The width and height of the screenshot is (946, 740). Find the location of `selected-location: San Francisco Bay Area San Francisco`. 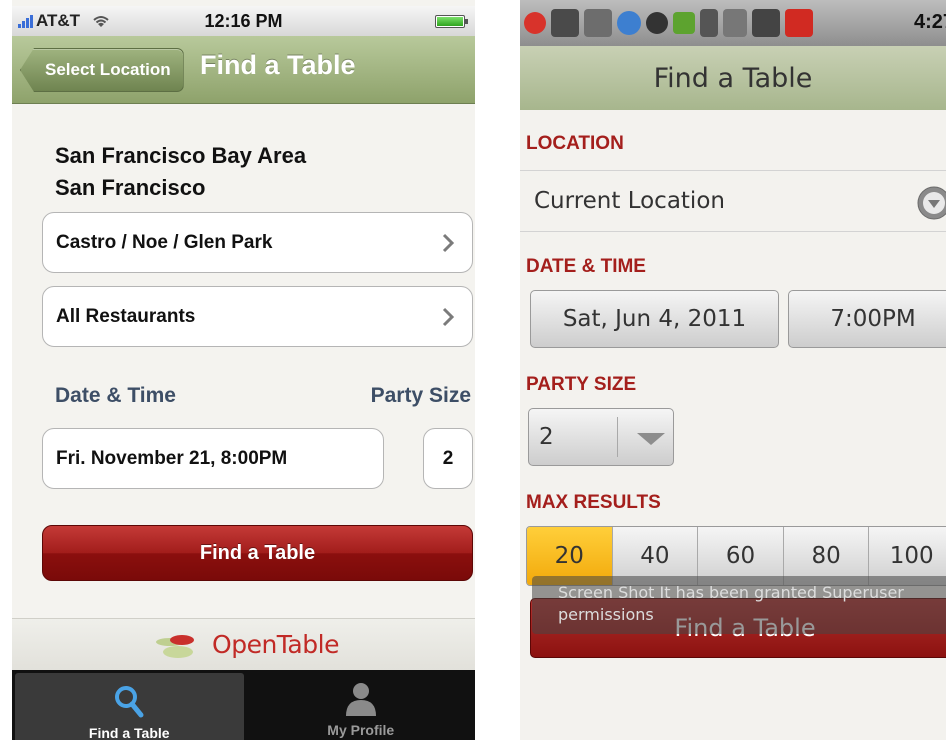

selected-location: San Francisco Bay Area San Francisco is located at coordinates (180, 172).